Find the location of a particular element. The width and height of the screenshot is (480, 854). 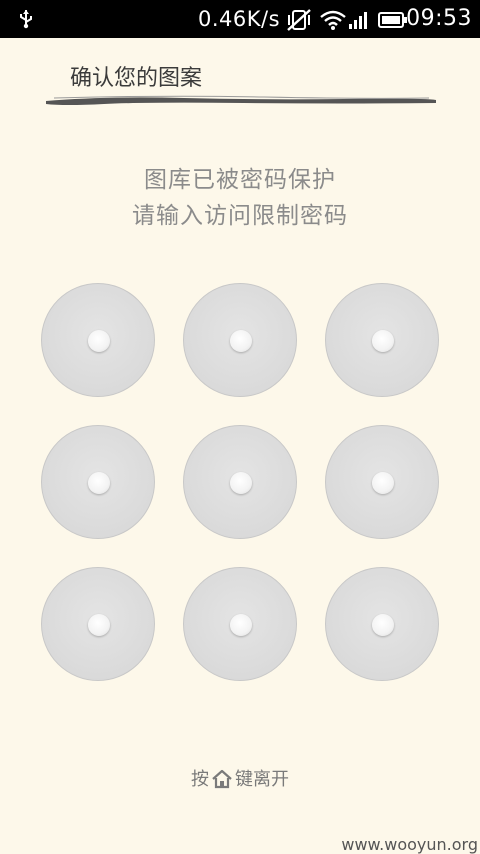

prompt-line-2: 请输入访问限制密码 is located at coordinates (240, 216).